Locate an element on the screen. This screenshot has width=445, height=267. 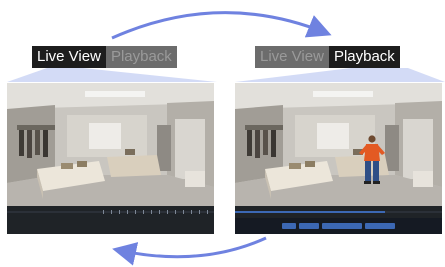
curved-arrow-top-icon is located at coordinates (221, 25).